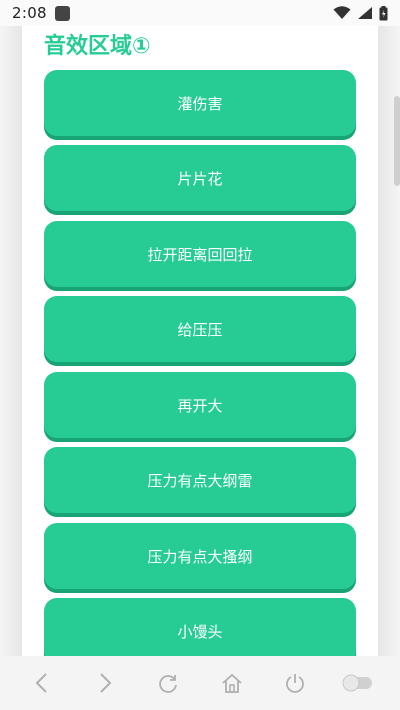 This screenshot has width=400, height=710. I want to click on power-icon, so click(295, 683).